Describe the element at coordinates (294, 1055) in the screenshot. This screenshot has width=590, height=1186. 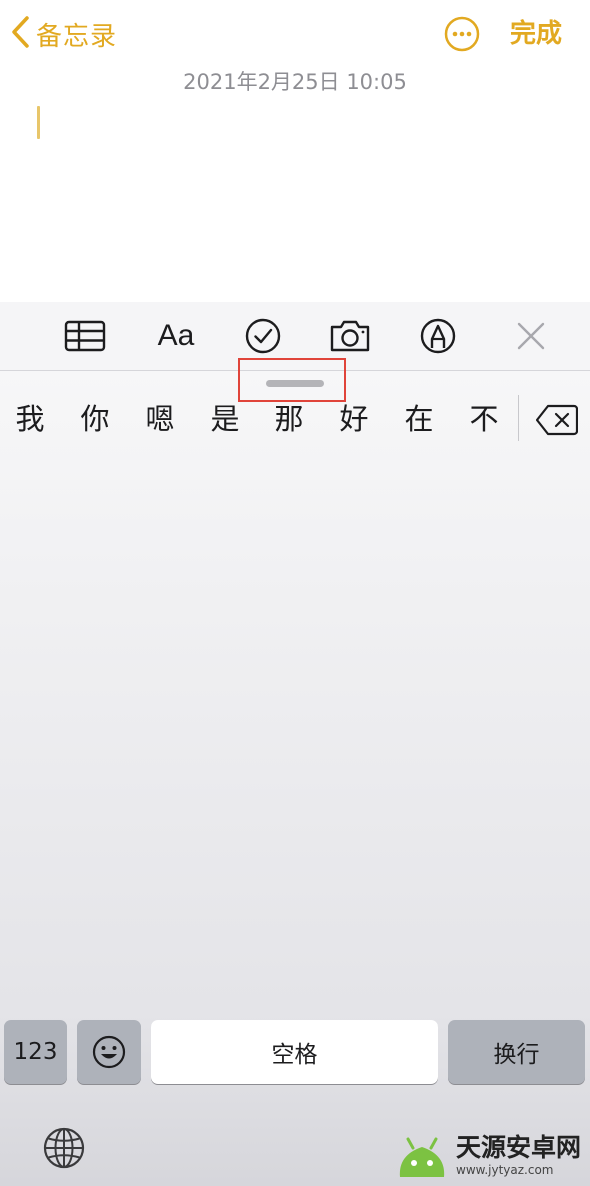
I see `space-key-label: 空格` at that location.